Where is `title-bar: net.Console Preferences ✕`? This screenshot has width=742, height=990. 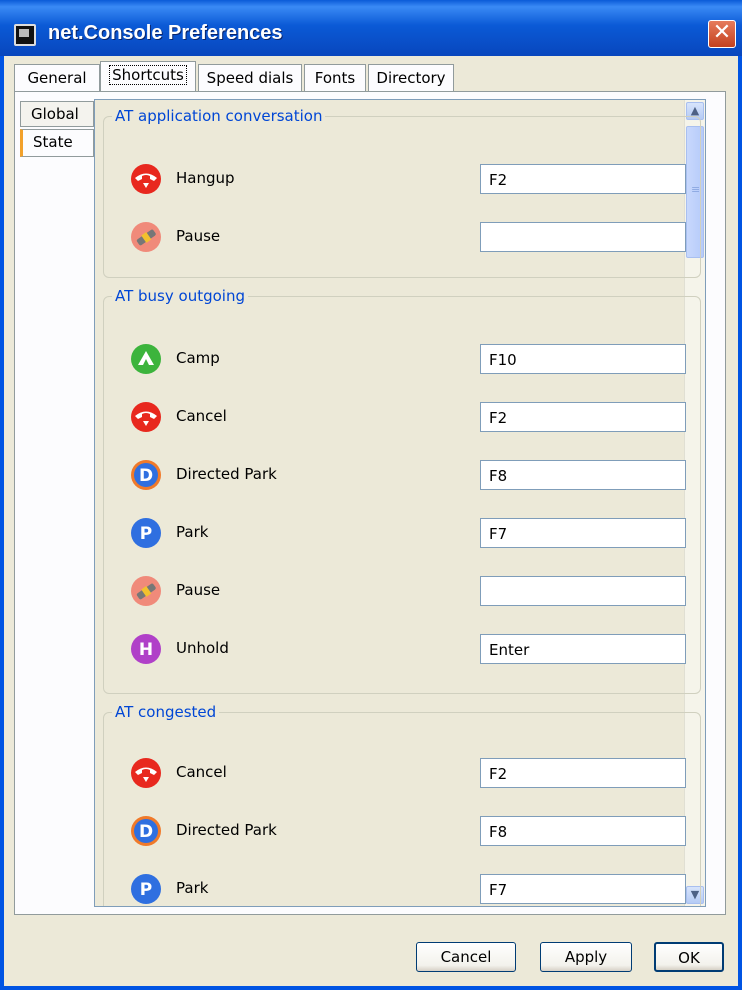
title-bar: net.Console Preferences ✕ is located at coordinates (371, 28).